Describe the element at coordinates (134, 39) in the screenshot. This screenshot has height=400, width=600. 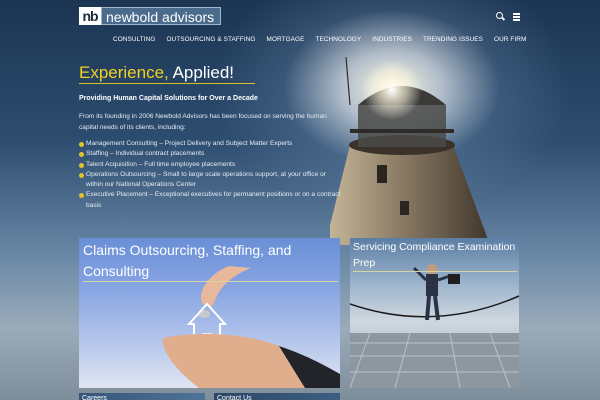
I see `nav-item-consulting: CONSULTING` at that location.